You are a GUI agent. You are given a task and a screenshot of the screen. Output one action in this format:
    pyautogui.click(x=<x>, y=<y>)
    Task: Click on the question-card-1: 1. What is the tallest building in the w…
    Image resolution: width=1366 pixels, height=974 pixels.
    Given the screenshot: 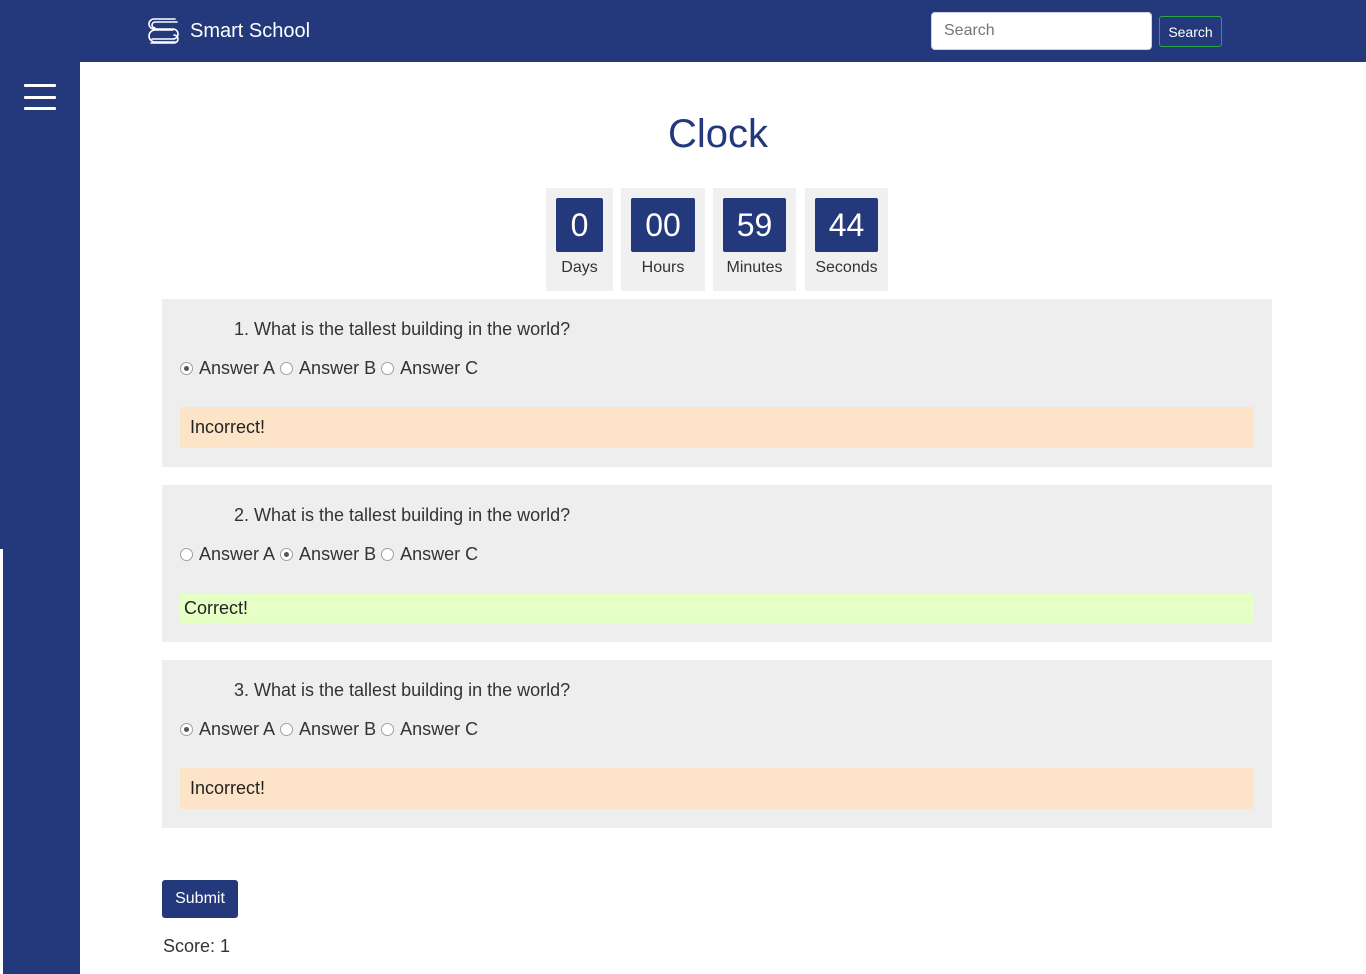 What is the action you would take?
    pyautogui.click(x=717, y=383)
    